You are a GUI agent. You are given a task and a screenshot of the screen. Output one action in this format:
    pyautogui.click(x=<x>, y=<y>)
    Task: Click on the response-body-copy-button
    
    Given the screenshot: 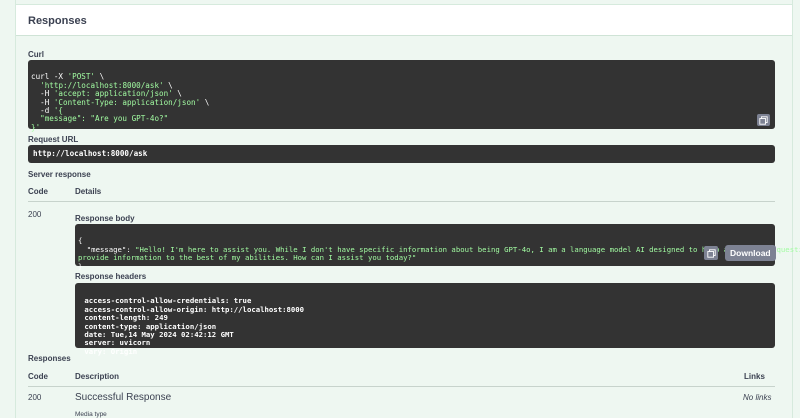 What is the action you would take?
    pyautogui.click(x=711, y=253)
    